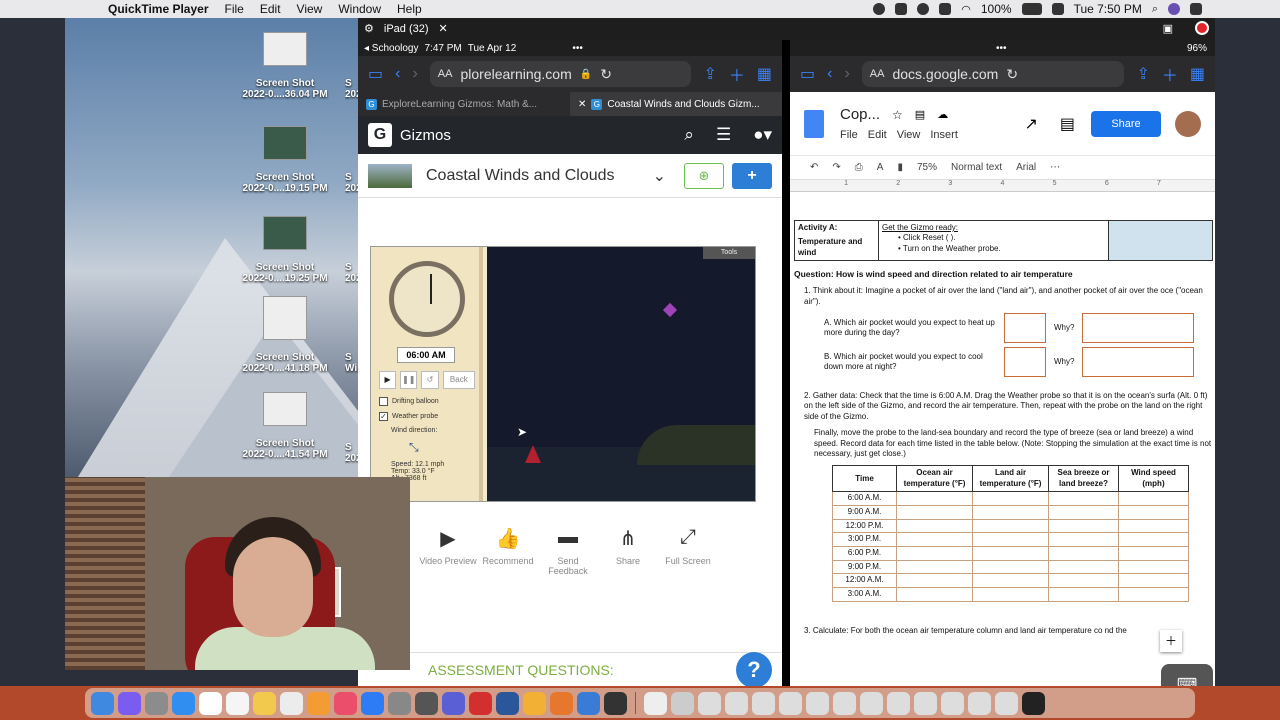 The height and width of the screenshot is (720, 1280). Describe the element at coordinates (359, 9) in the screenshot. I see `menu-window: Window` at that location.